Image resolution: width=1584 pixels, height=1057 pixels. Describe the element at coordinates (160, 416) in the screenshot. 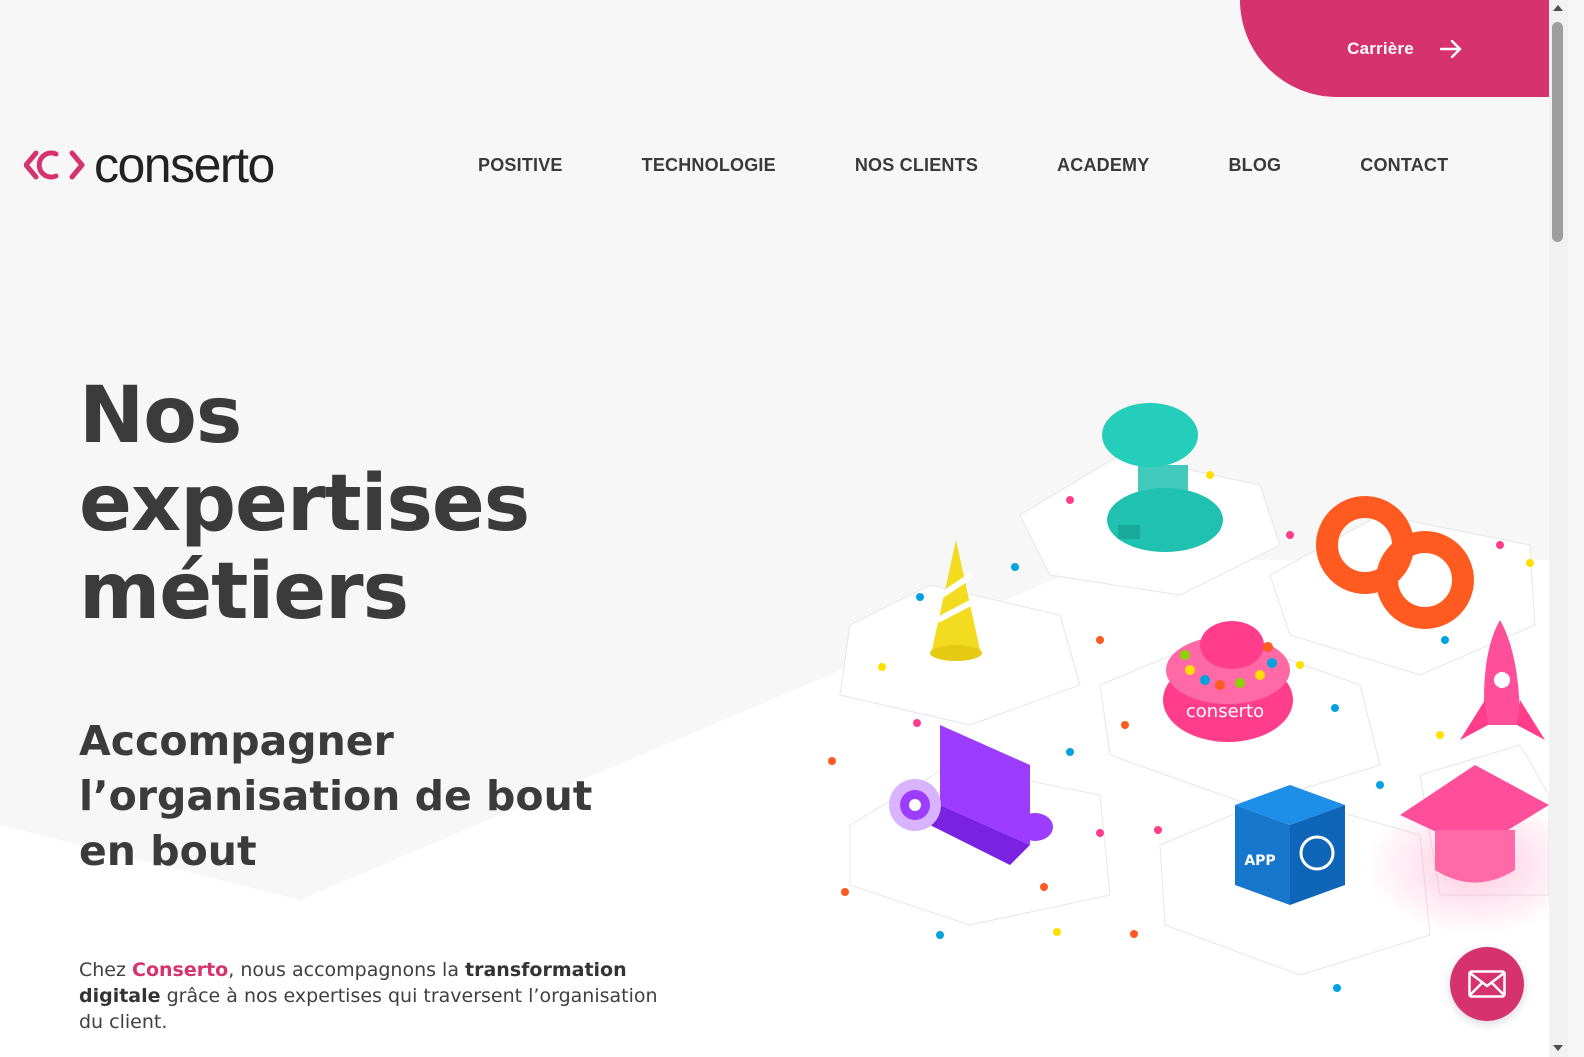

I see `title-line: Nos` at that location.